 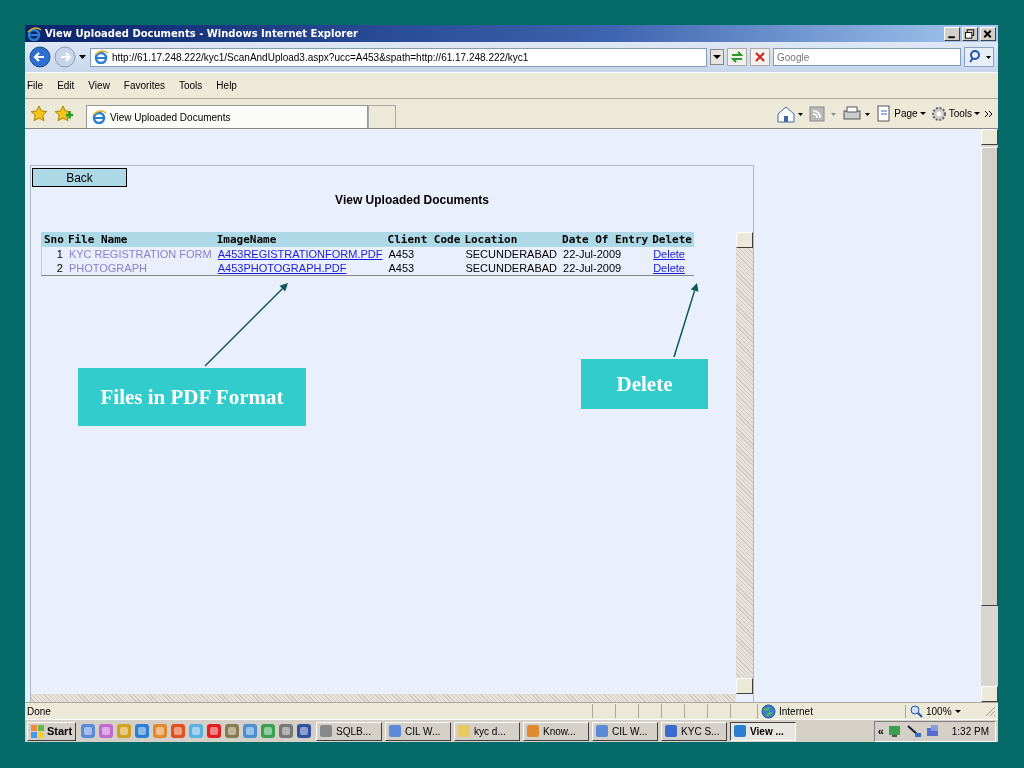 I want to click on security-zone: Internet, so click(x=829, y=711).